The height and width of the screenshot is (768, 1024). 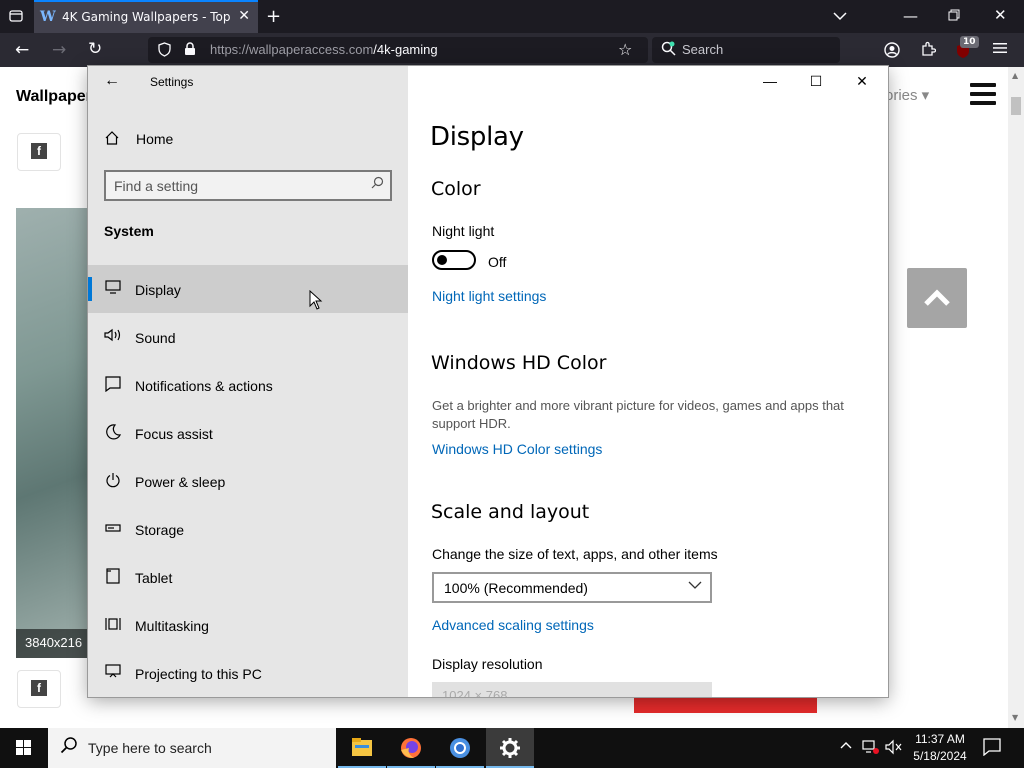 What do you see at coordinates (489, 296) in the screenshot?
I see `night-light-settings-link: Night light settings` at bounding box center [489, 296].